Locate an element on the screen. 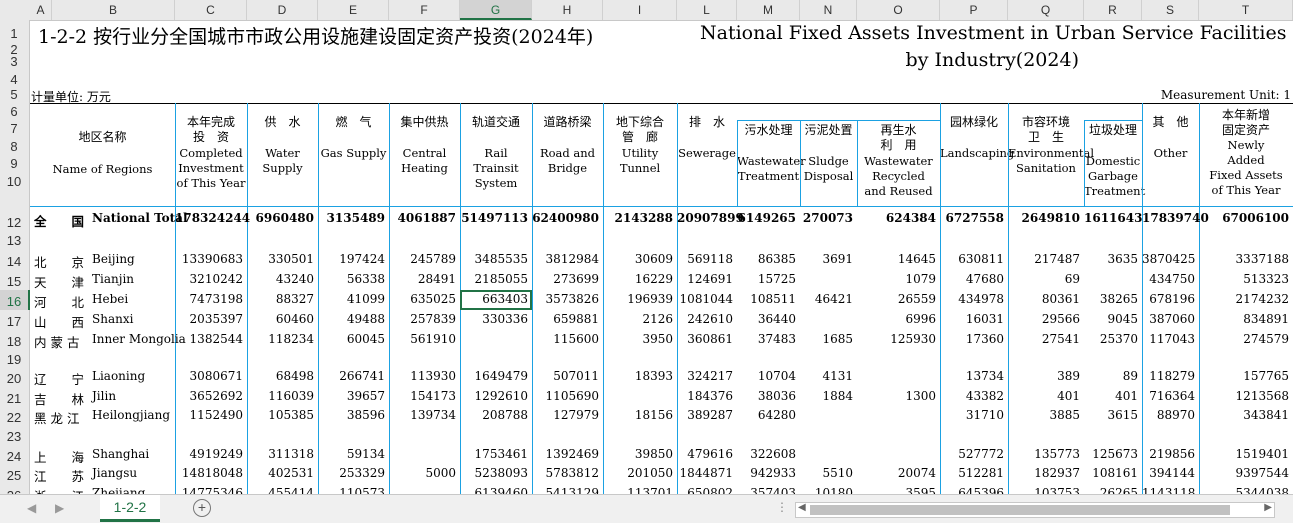  data-cell: 68498 is located at coordinates (280, 376).